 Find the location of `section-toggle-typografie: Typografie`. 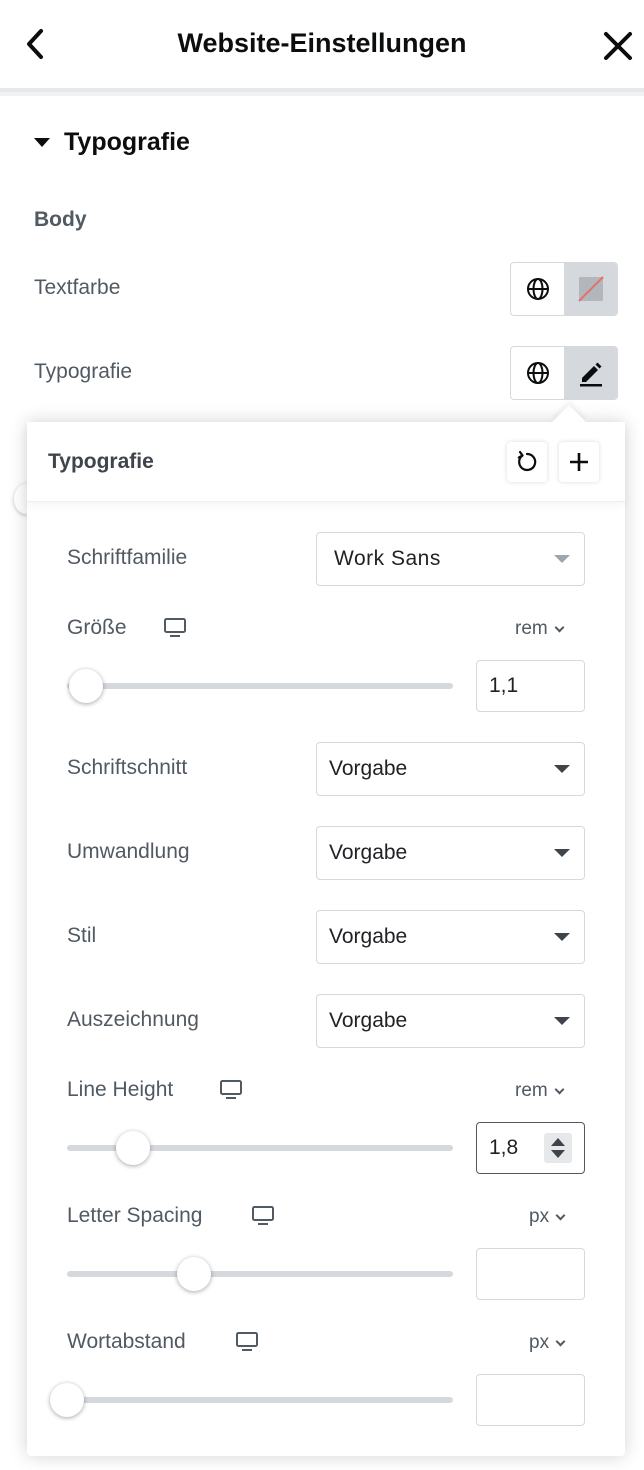

section-toggle-typografie: Typografie is located at coordinates (112, 142).